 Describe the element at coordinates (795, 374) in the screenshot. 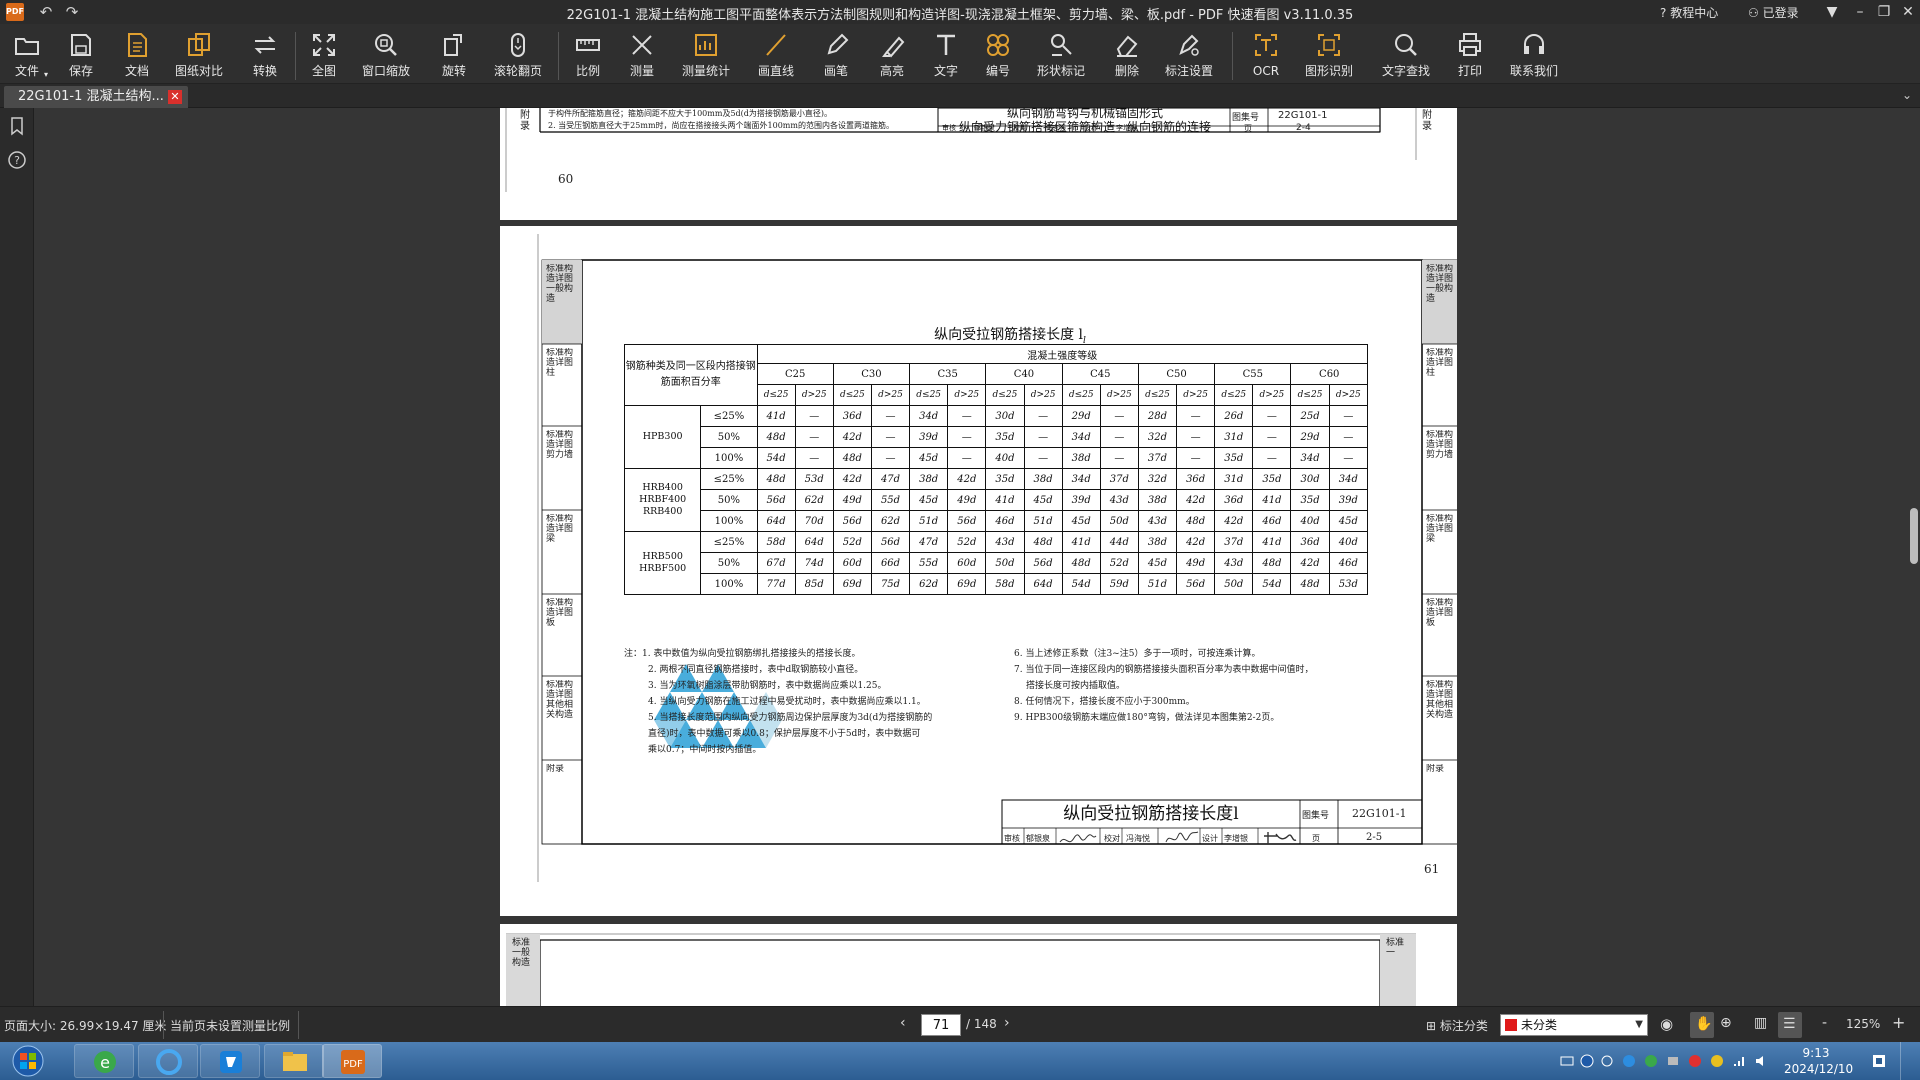

I see `grade-header: C25` at that location.